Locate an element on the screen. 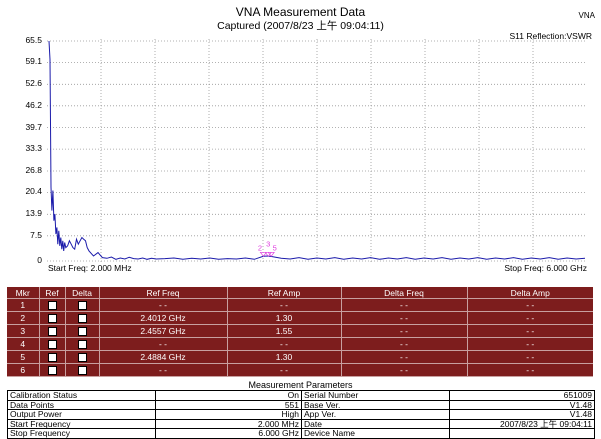  marker-number: 4 is located at coordinates (23, 344).